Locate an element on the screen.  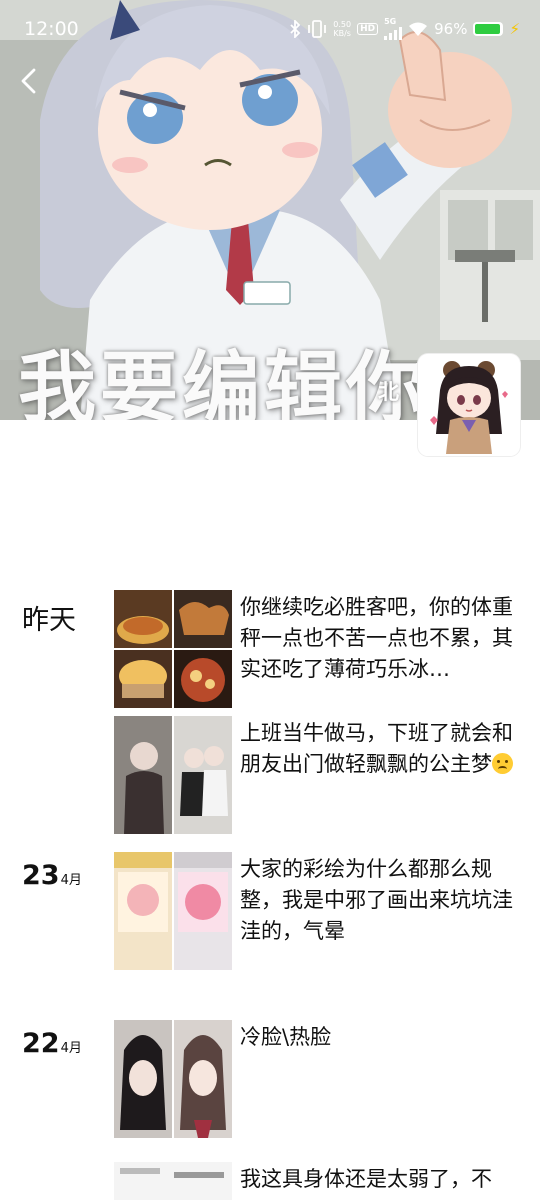
charging-bolt-icon: ⚡ is located at coordinates (514, 29).